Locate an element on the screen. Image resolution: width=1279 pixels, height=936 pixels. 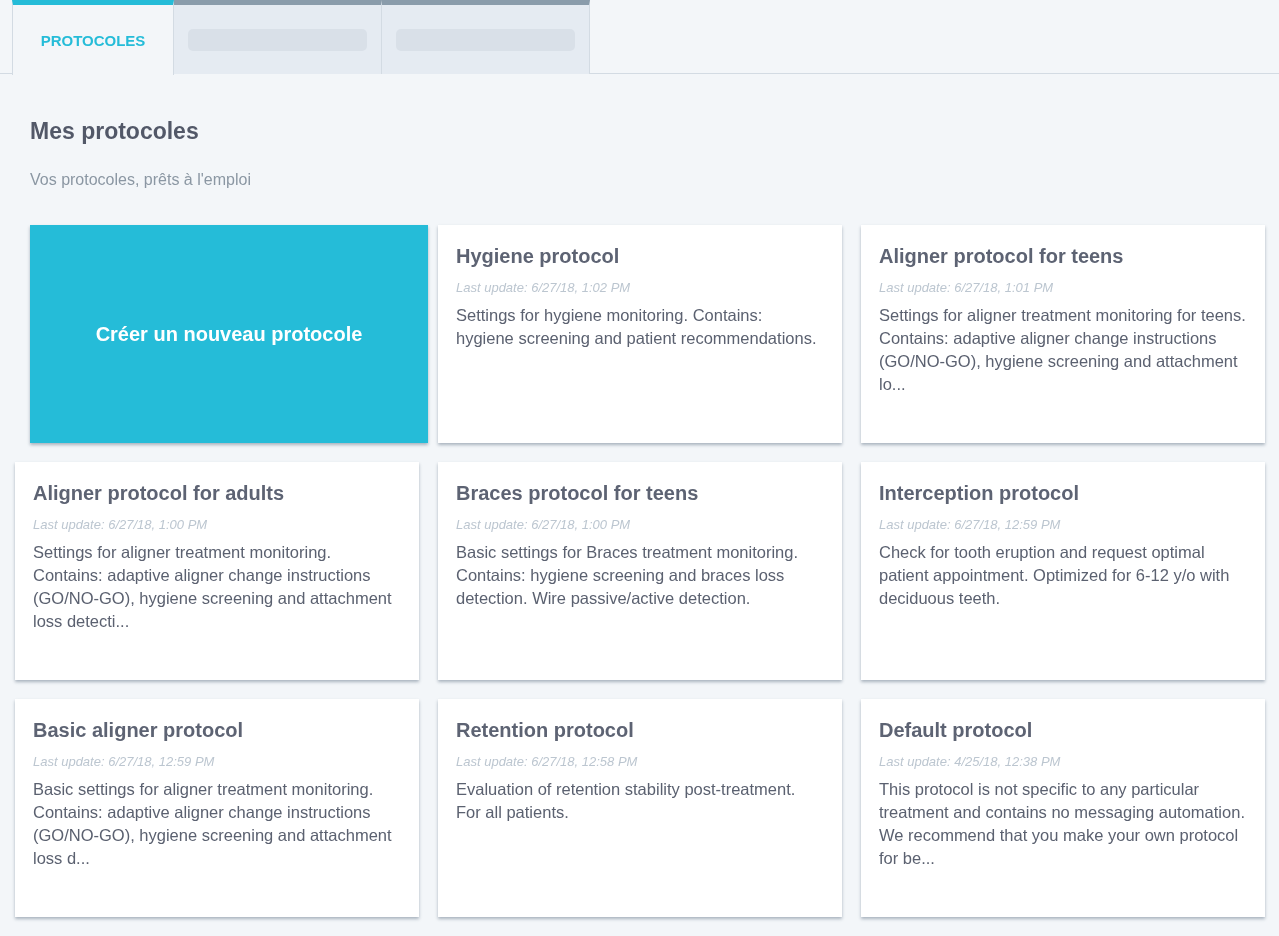
protocol-description: Settings for hygiene monitoring. Contains: hygiene screening and patient recommendations. is located at coordinates (637, 327).